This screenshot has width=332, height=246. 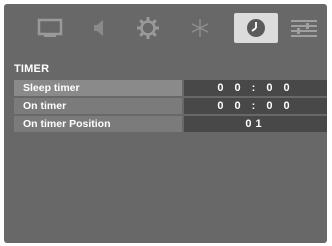 I want to click on tab-favorites, so click(x=200, y=28).